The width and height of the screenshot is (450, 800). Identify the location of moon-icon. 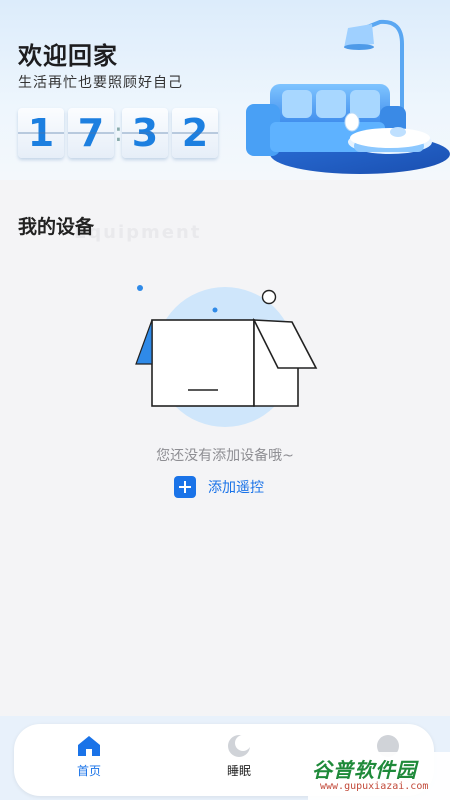
(239, 746).